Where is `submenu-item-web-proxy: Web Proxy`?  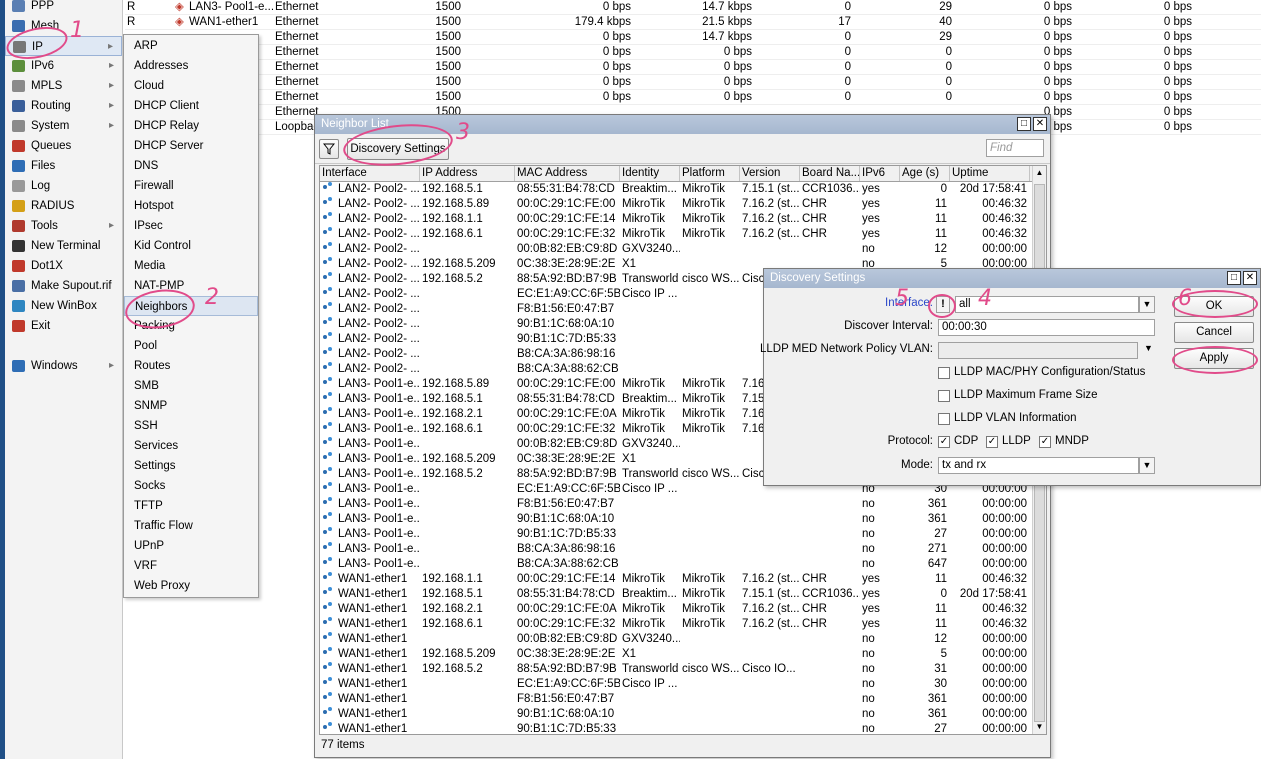
submenu-item-web-proxy: Web Proxy is located at coordinates (191, 586).